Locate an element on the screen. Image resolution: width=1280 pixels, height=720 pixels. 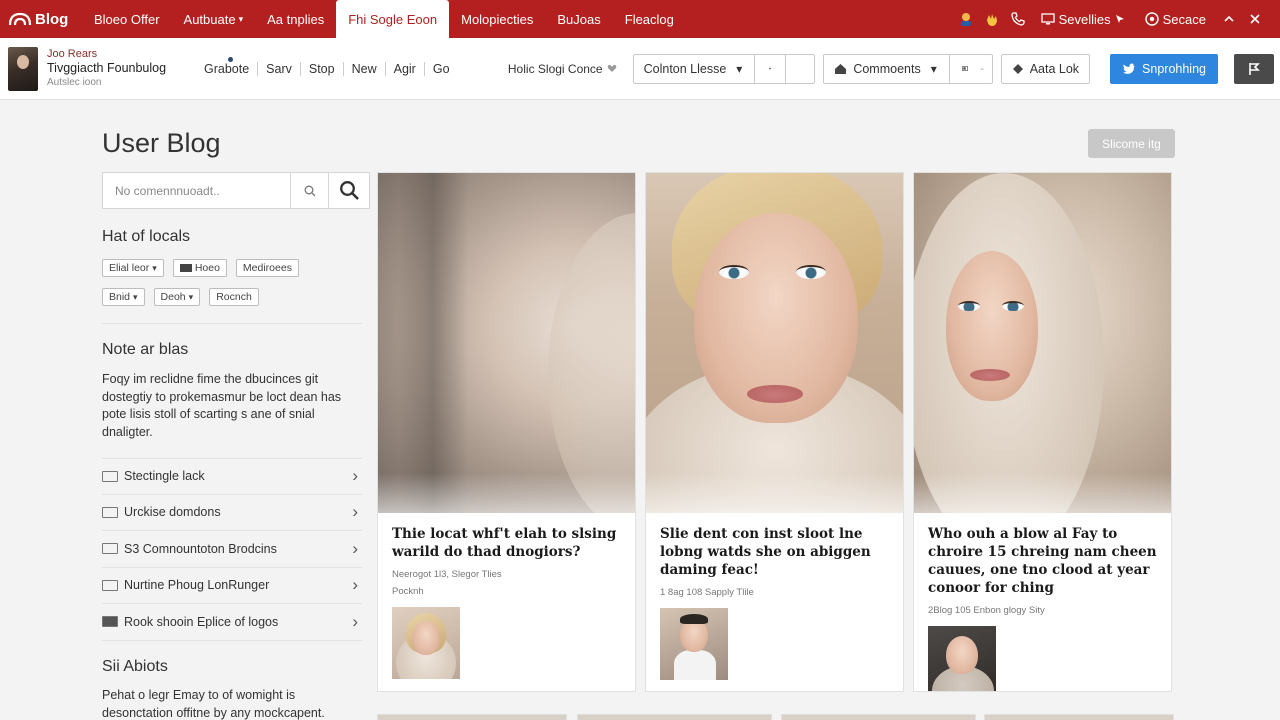
sub-nav-link: Go is located at coordinates (441, 69).